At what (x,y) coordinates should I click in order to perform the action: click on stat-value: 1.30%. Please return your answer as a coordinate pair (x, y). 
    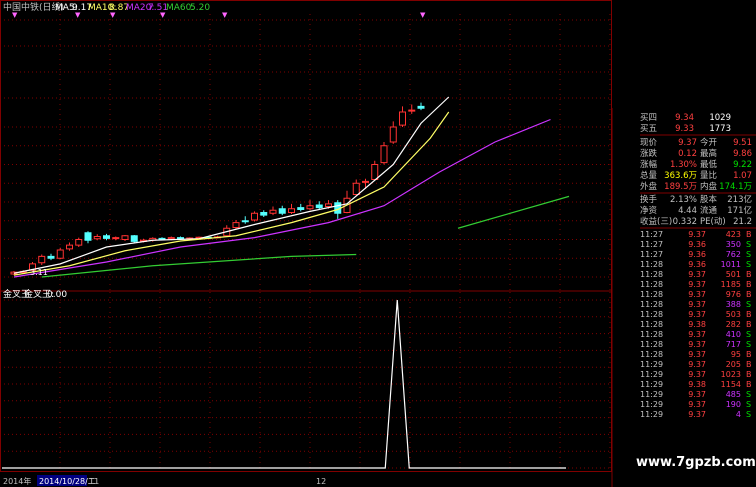
    Looking at the image, I should click on (683, 165).